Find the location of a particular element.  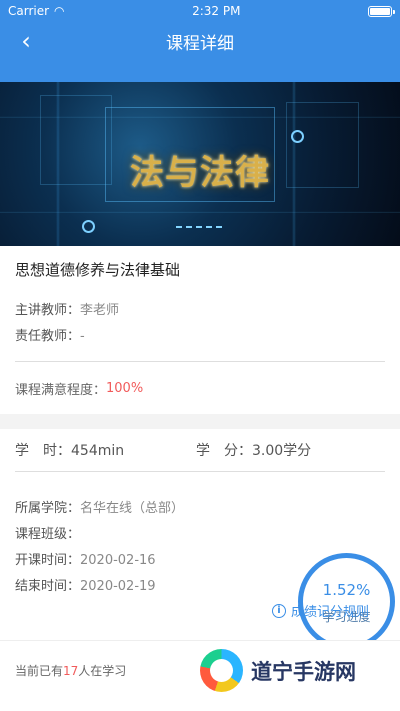

page-title: 课程详细 is located at coordinates (200, 43).